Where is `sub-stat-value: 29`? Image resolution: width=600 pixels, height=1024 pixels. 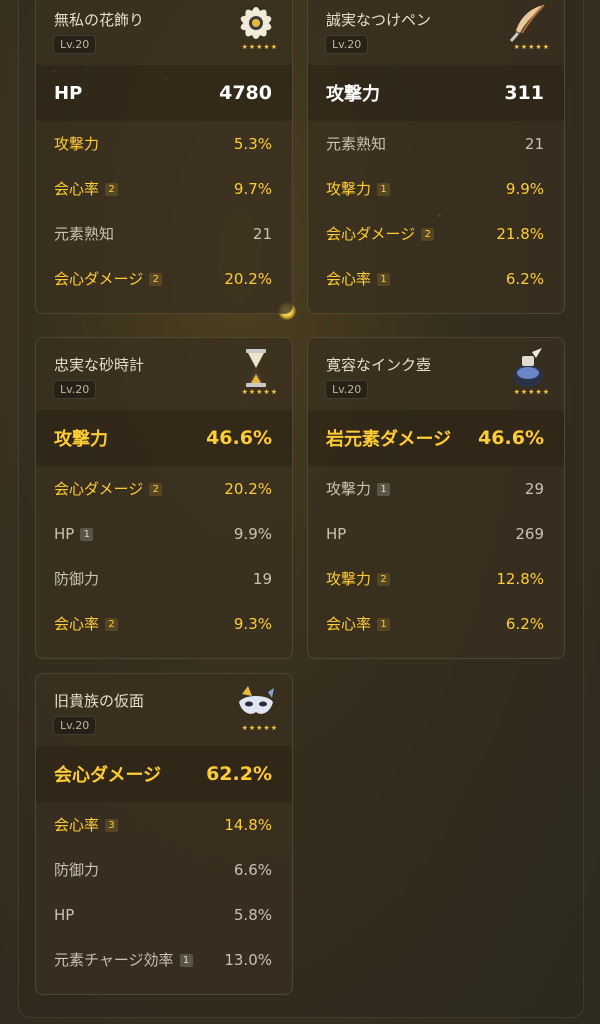
sub-stat-value: 29 is located at coordinates (534, 488).